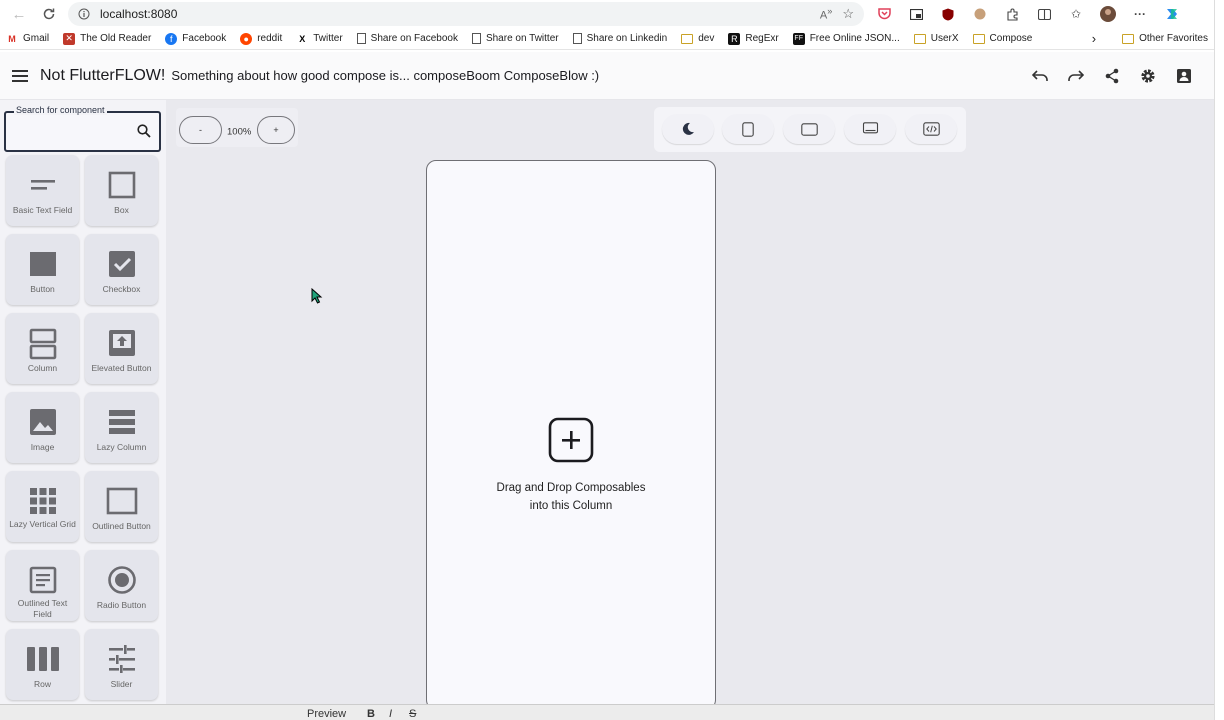 The width and height of the screenshot is (1224, 720). I want to click on component-elevated-button: Elevated Button, so click(121, 348).